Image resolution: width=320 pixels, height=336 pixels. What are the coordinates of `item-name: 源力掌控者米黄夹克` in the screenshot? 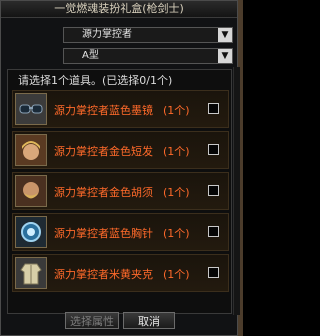 It's located at (103, 274).